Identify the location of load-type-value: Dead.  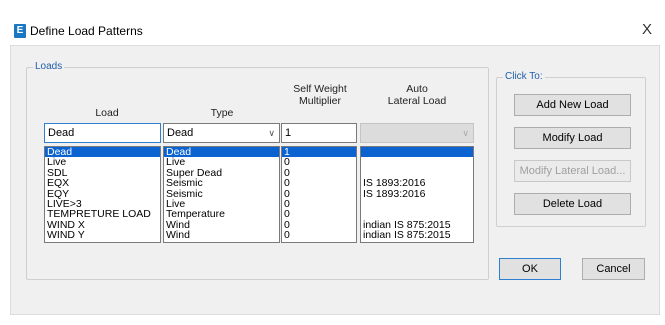
(180, 133).